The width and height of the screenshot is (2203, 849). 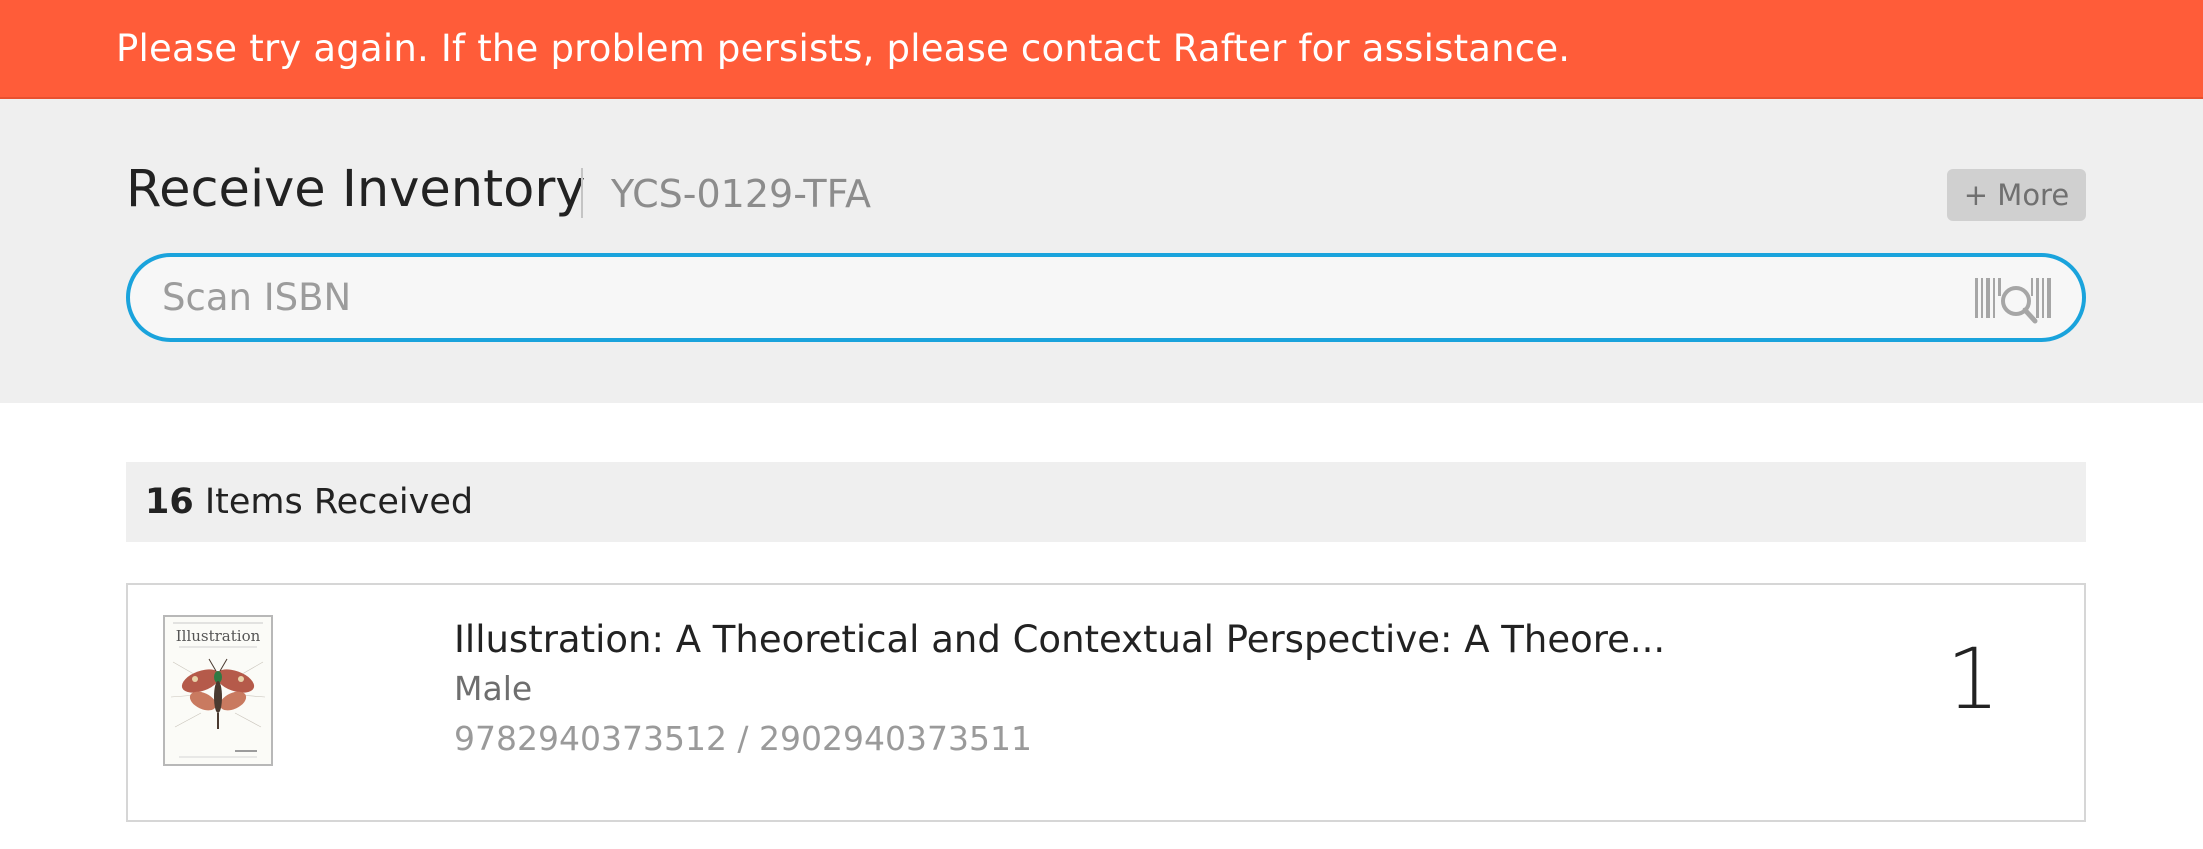 What do you see at coordinates (218, 636) in the screenshot?
I see `book-cover-title: Illustration` at bounding box center [218, 636].